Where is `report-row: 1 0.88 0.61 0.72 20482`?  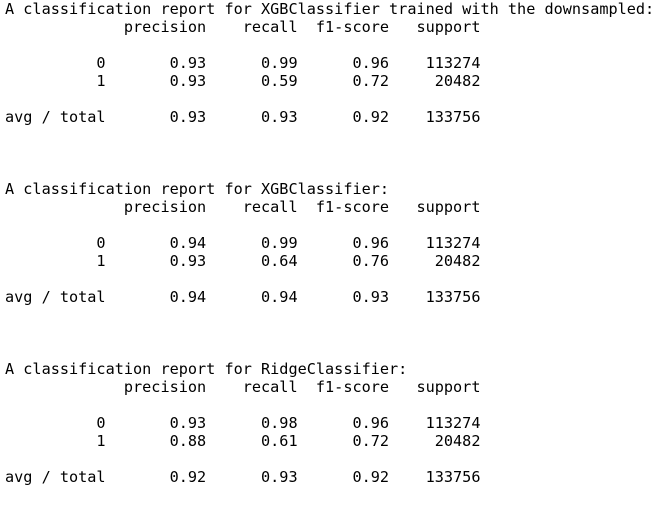 report-row: 1 0.88 0.61 0.72 20482 is located at coordinates (243, 441).